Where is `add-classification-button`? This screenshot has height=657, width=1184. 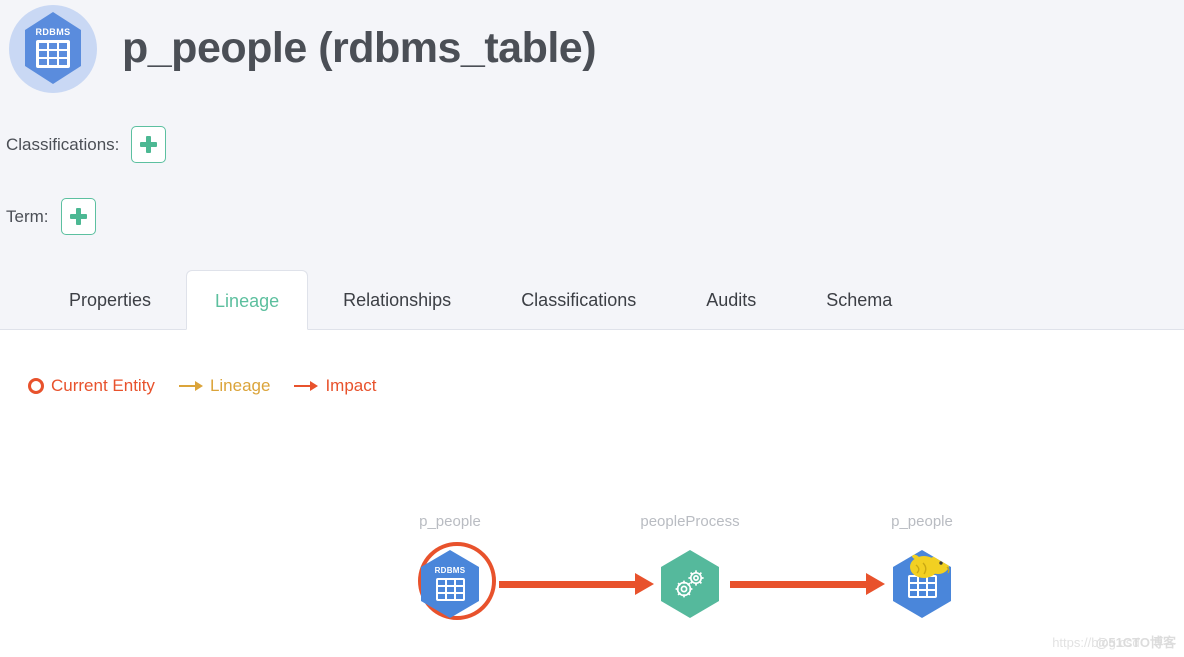 add-classification-button is located at coordinates (149, 144).